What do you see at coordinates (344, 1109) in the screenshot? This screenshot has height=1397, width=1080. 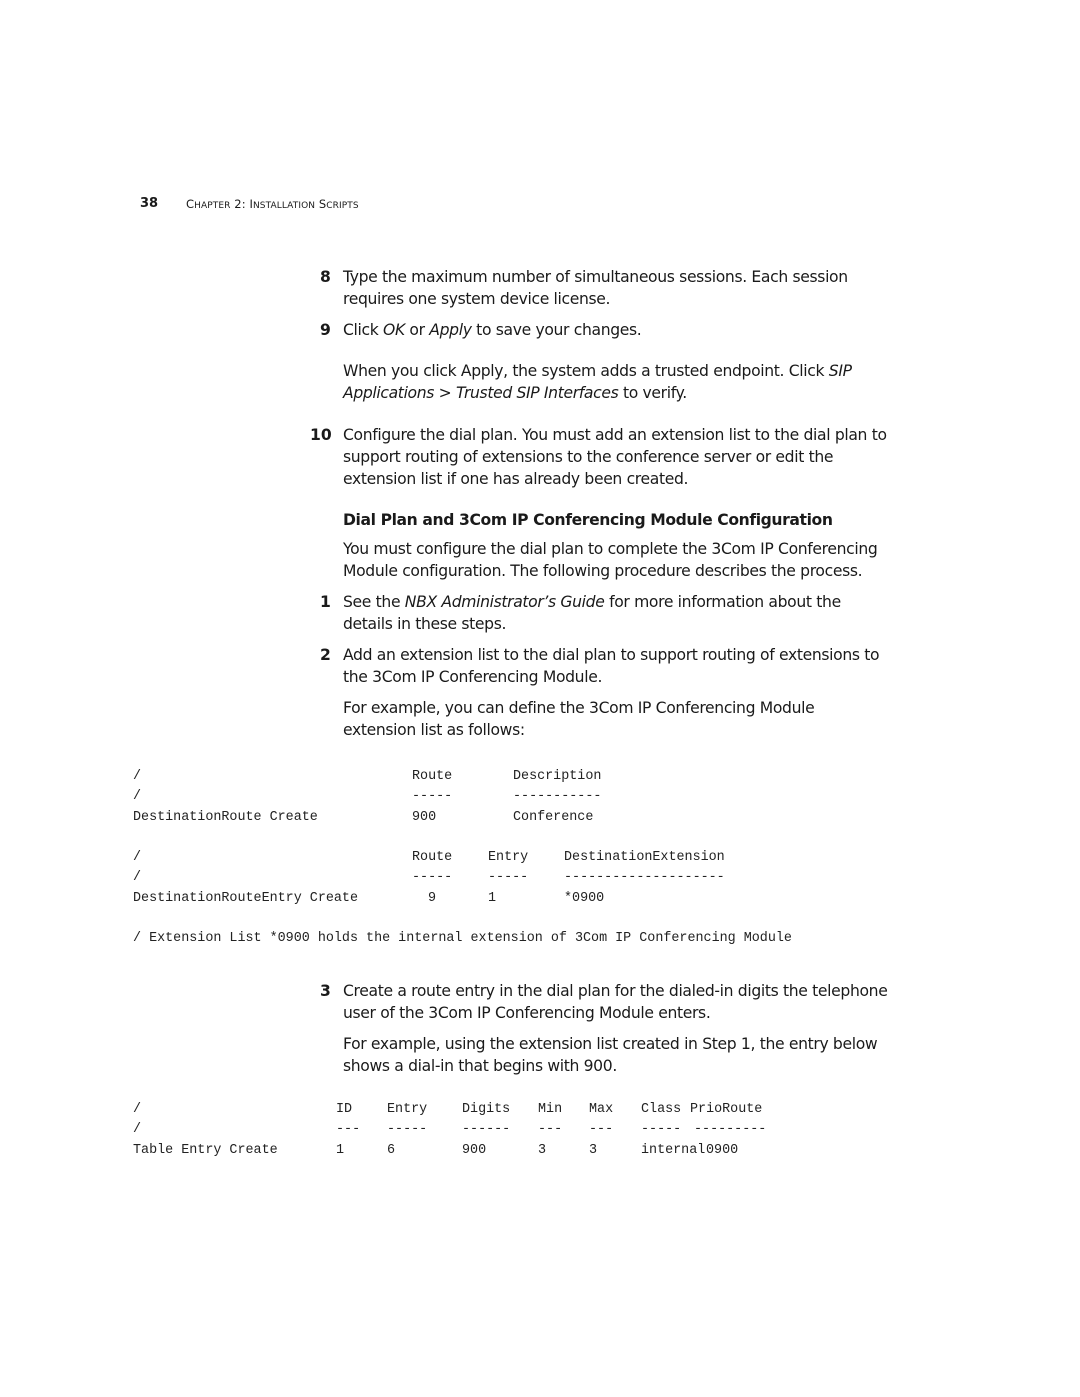 I see `code-header-id: ID` at bounding box center [344, 1109].